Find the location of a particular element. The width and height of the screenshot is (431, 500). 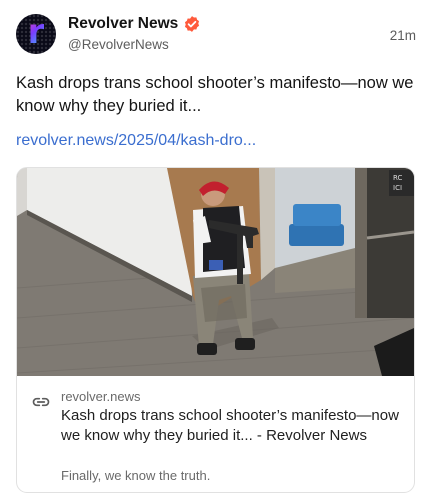

link-icon is located at coordinates (41, 402).